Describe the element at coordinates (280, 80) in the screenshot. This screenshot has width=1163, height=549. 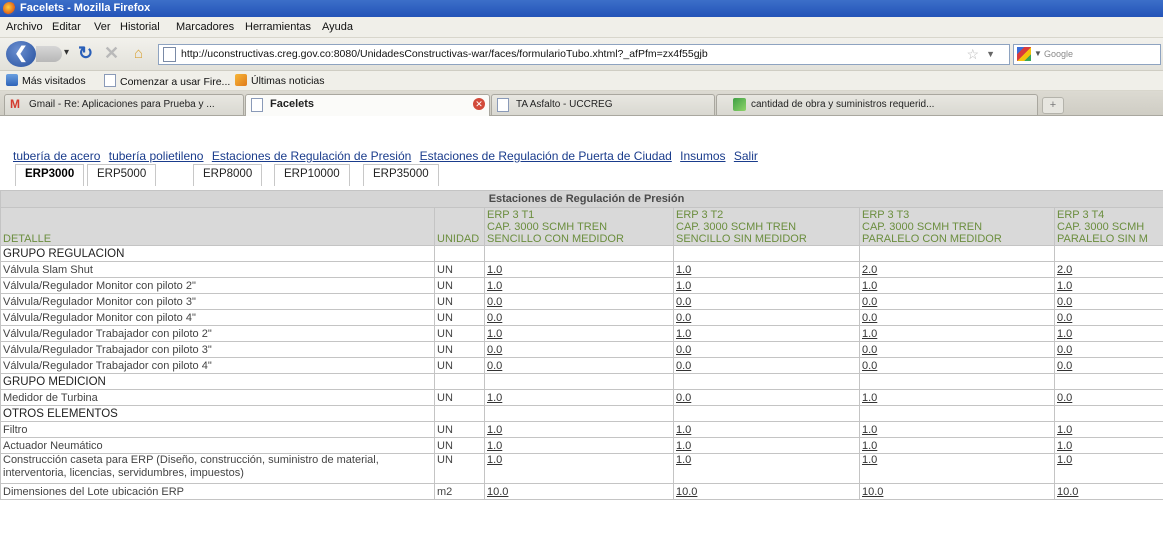
I see `bookmark-ultimas-noticias: Últimas noticias` at that location.